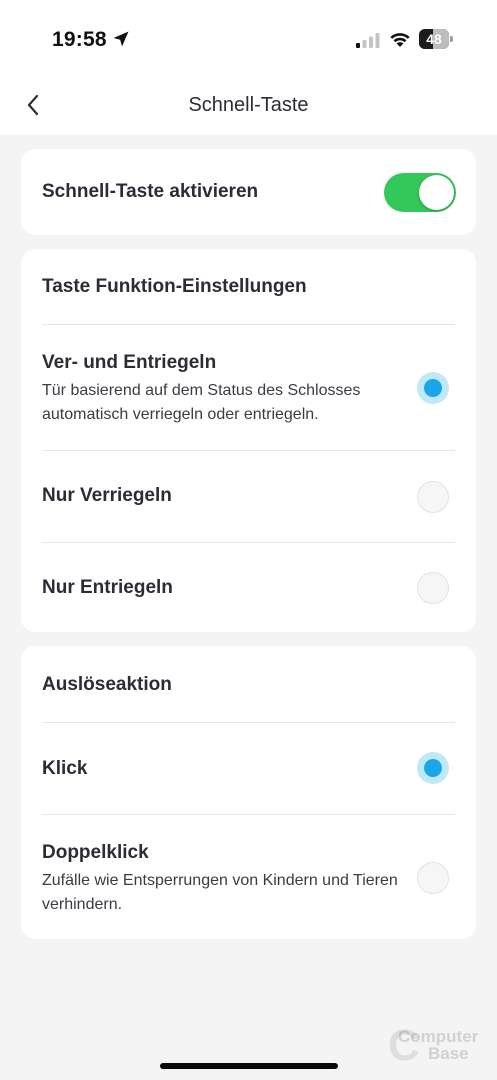 This screenshot has width=497, height=1080. I want to click on function-heading: Taste Funktion-Einstellungen, so click(174, 286).